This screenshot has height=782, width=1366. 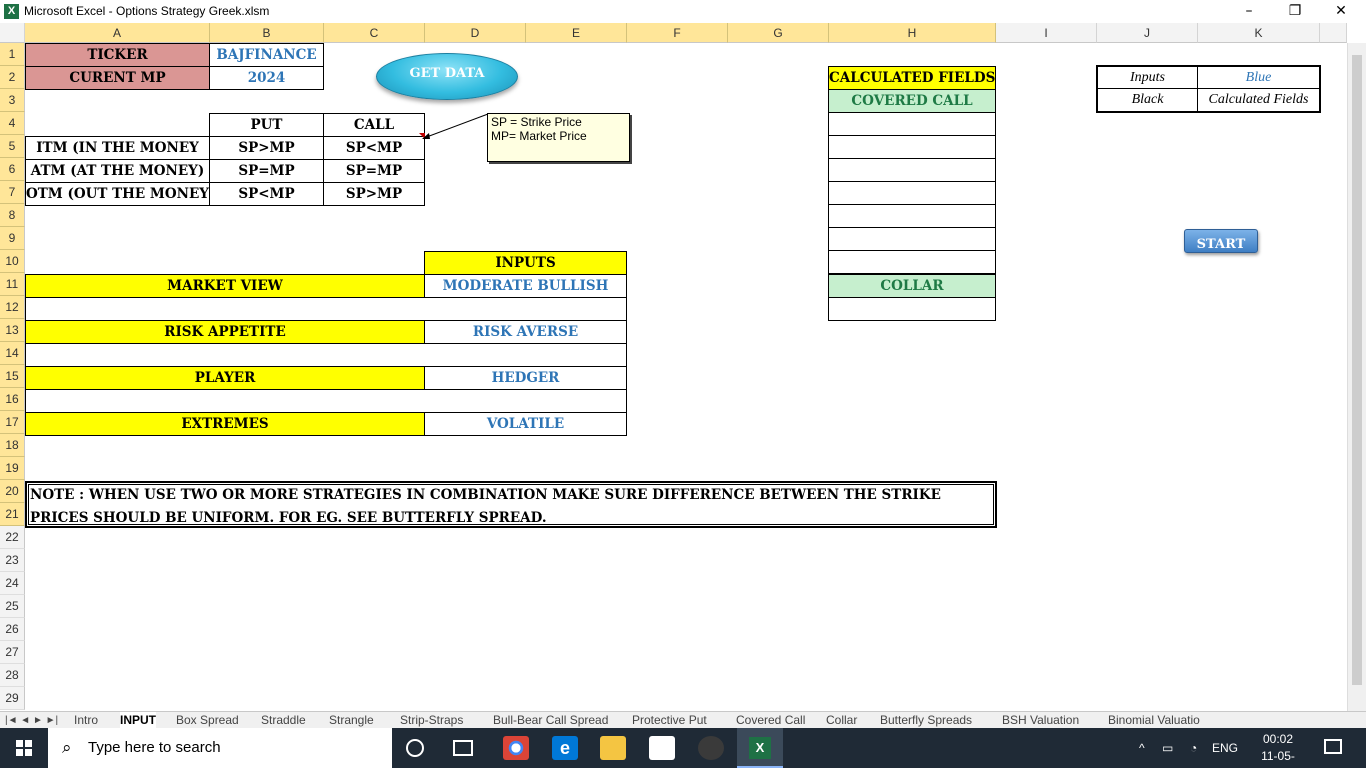 What do you see at coordinates (770, 720) in the screenshot?
I see `sheet-tab: Covered Call` at bounding box center [770, 720].